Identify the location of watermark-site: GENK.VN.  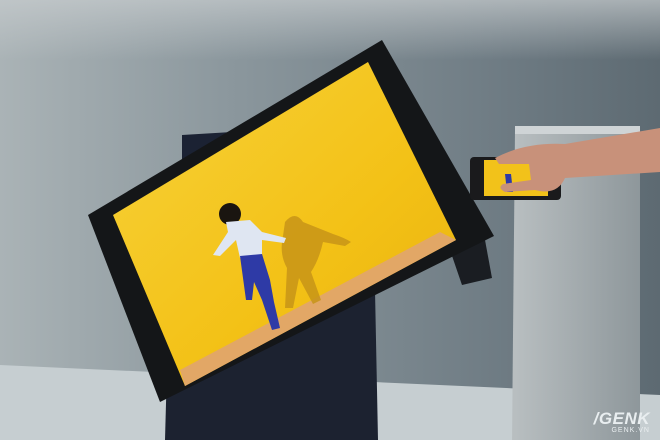
(630, 430).